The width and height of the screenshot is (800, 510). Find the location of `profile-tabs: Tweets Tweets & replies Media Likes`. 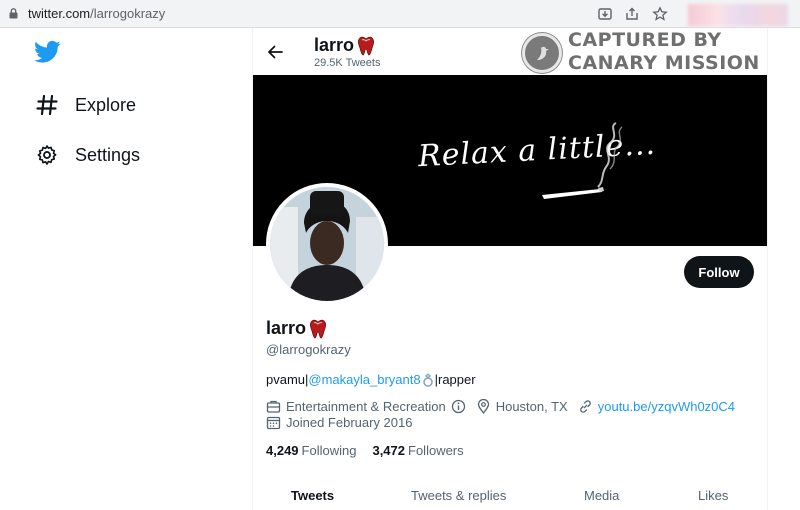

profile-tabs: Tweets Tweets & replies Media Likes is located at coordinates (510, 494).